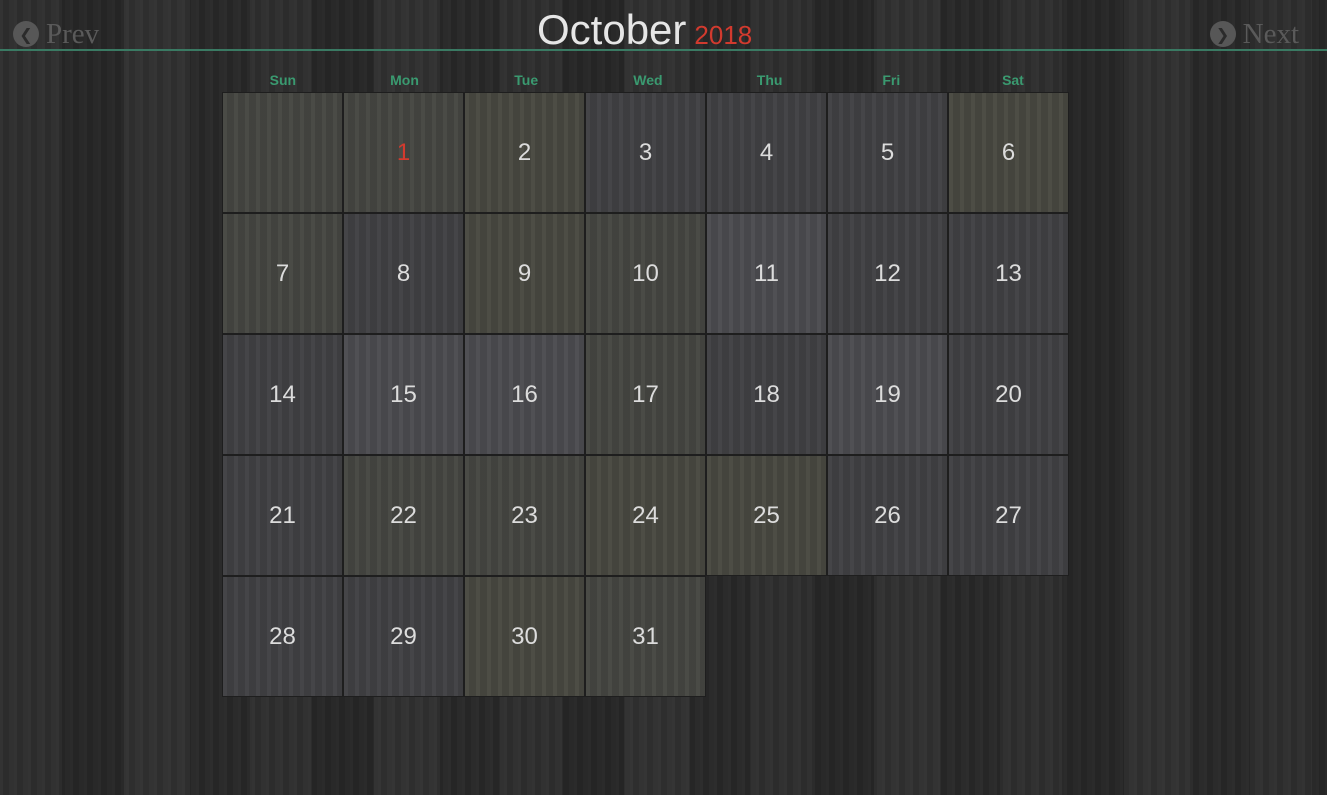  I want to click on day-cell: 17, so click(645, 394).